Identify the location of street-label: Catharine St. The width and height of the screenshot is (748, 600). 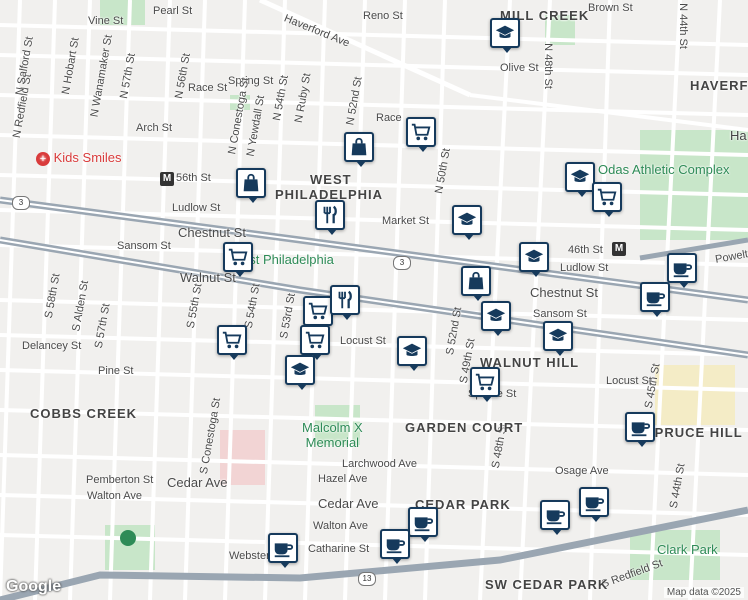
(339, 549).